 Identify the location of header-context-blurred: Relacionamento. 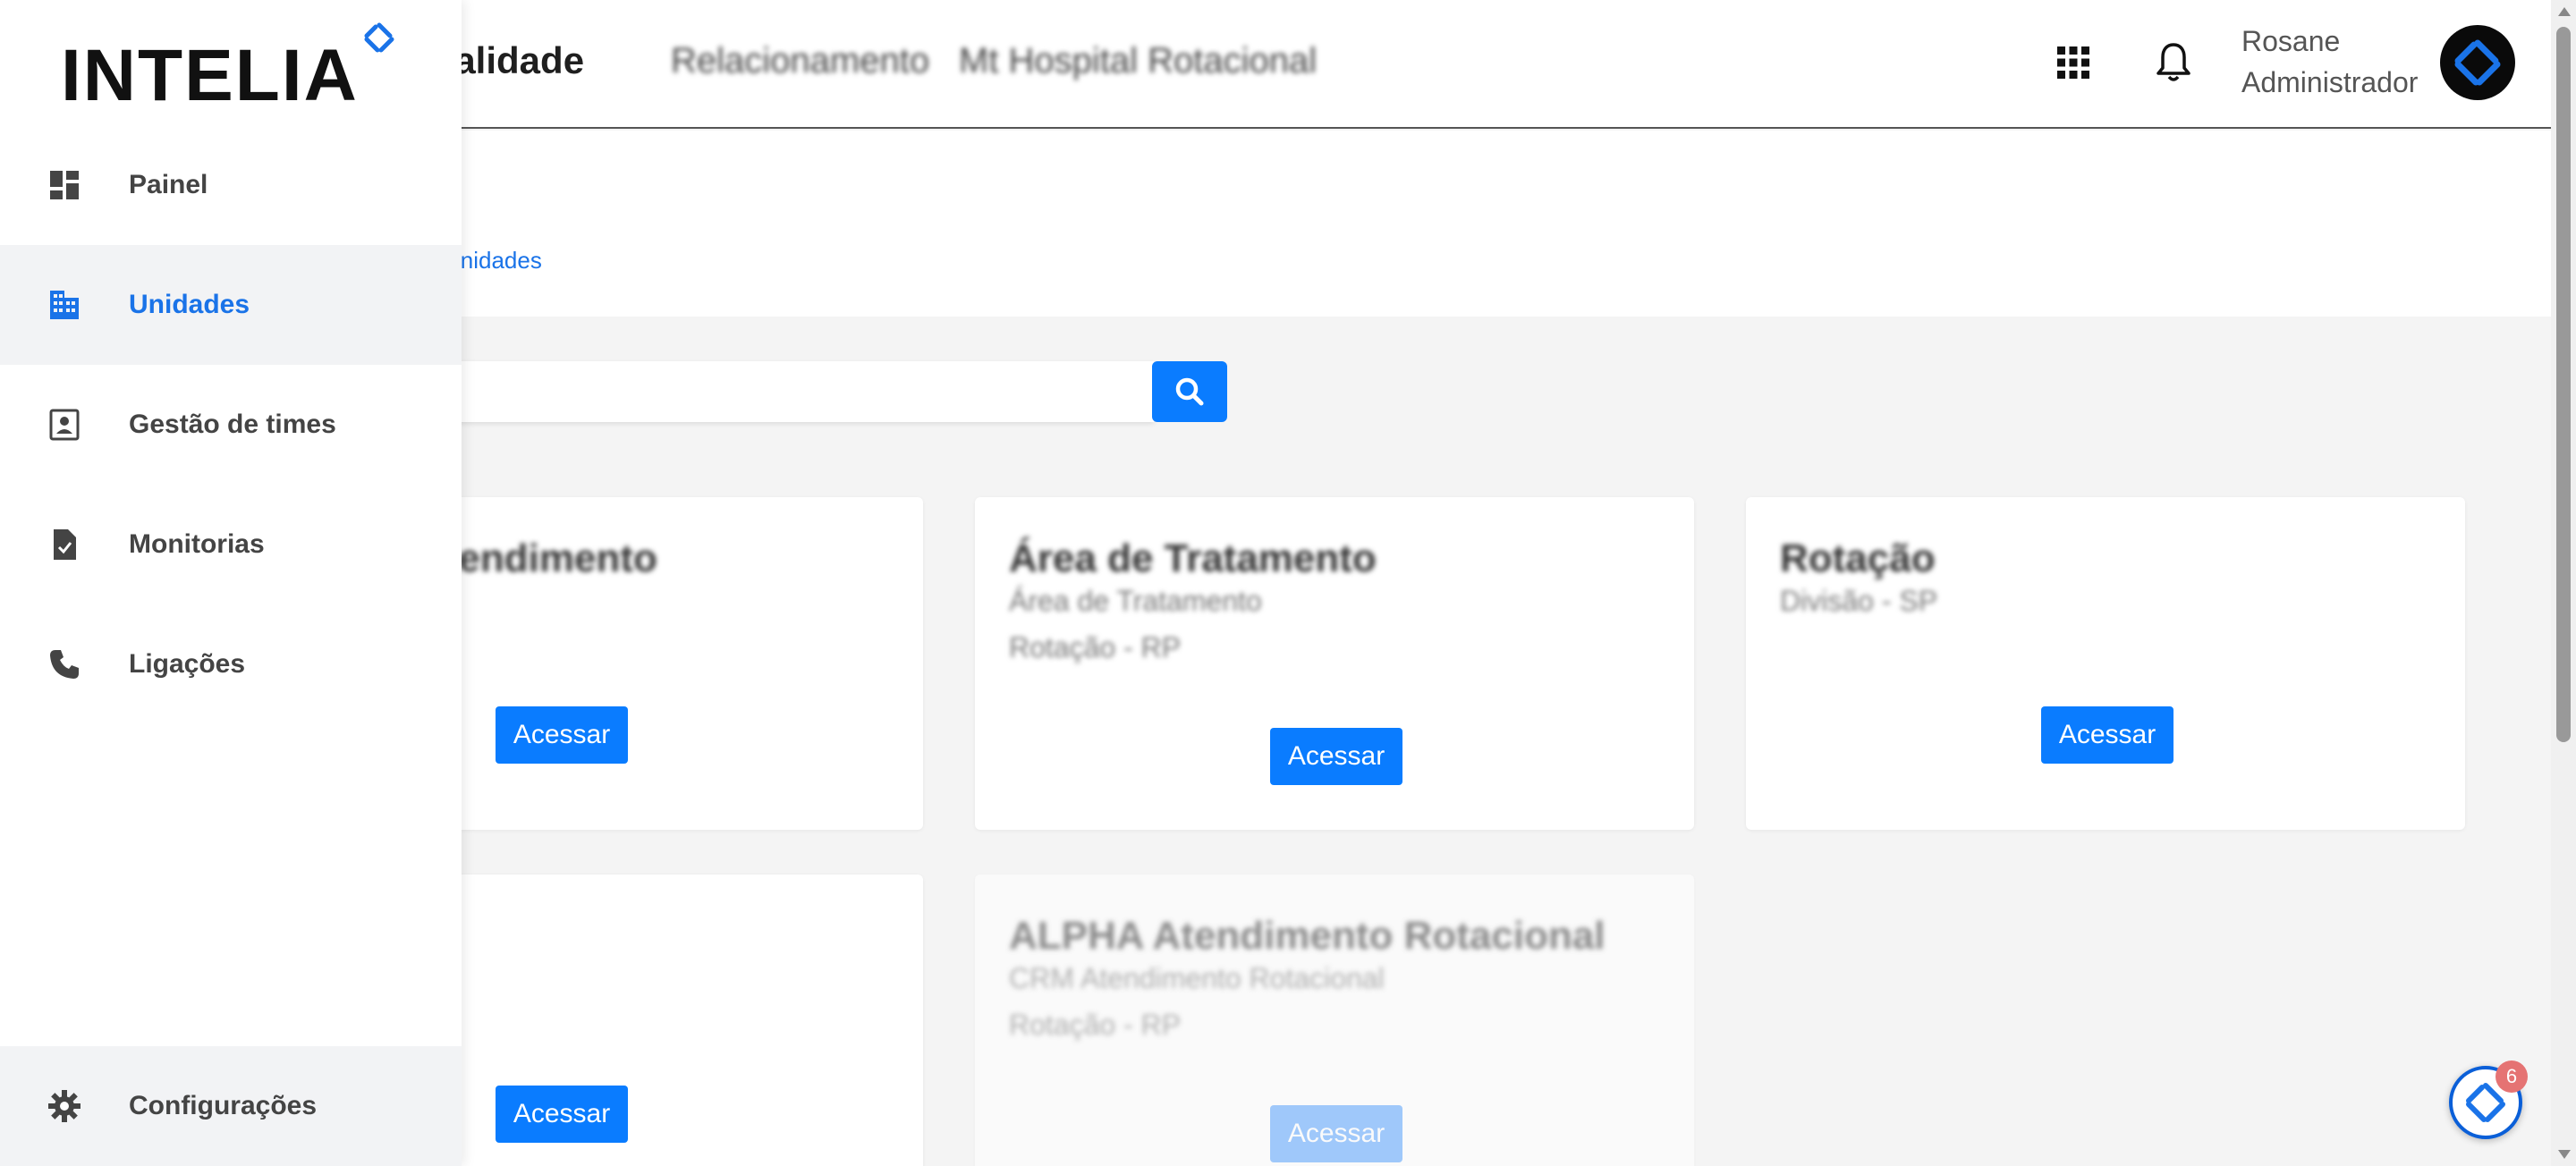
(800, 61).